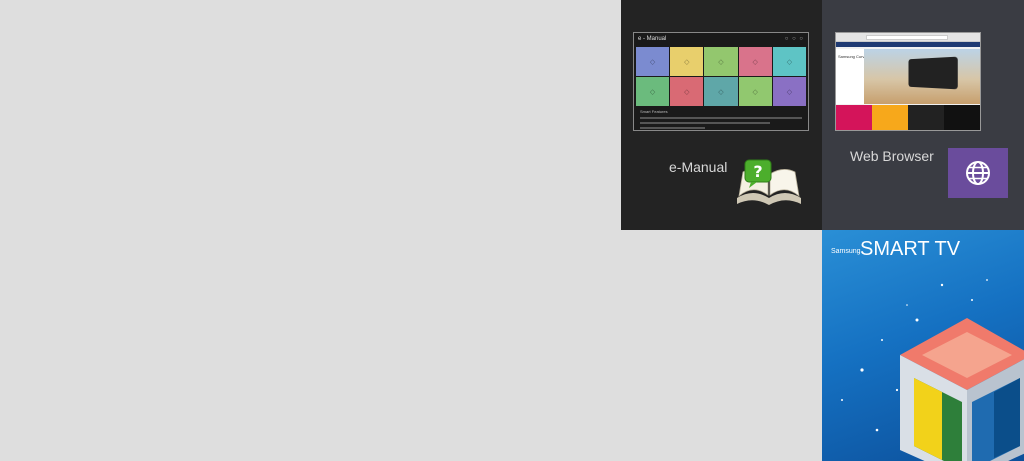 This screenshot has width=1024, height=461. I want to click on smart-tv-logo: SMART TV, so click(910, 249).